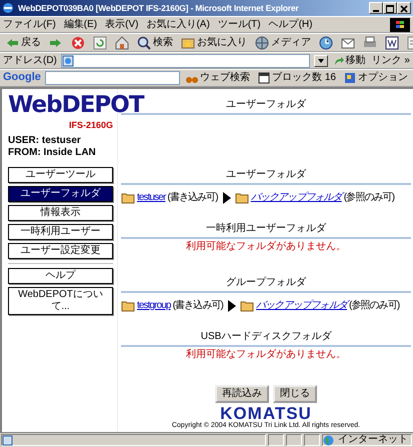 This screenshot has height=447, width=413. Describe the element at coordinates (178, 24) in the screenshot. I see `menu-item: お気に入り(A)` at that location.